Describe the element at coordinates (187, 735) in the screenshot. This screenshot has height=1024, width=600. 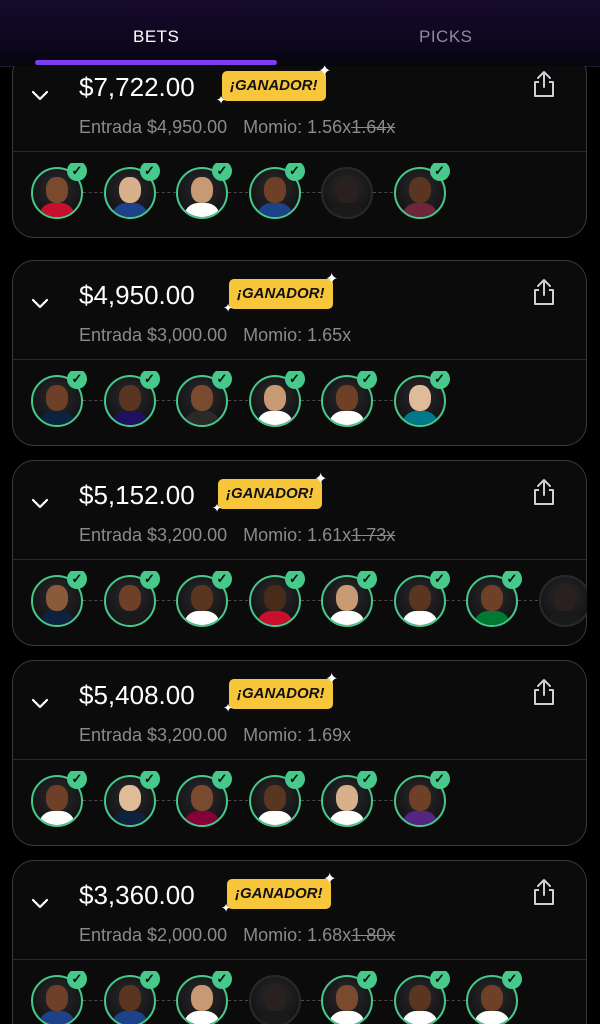
I see `entry-amount: $3,200.00` at that location.